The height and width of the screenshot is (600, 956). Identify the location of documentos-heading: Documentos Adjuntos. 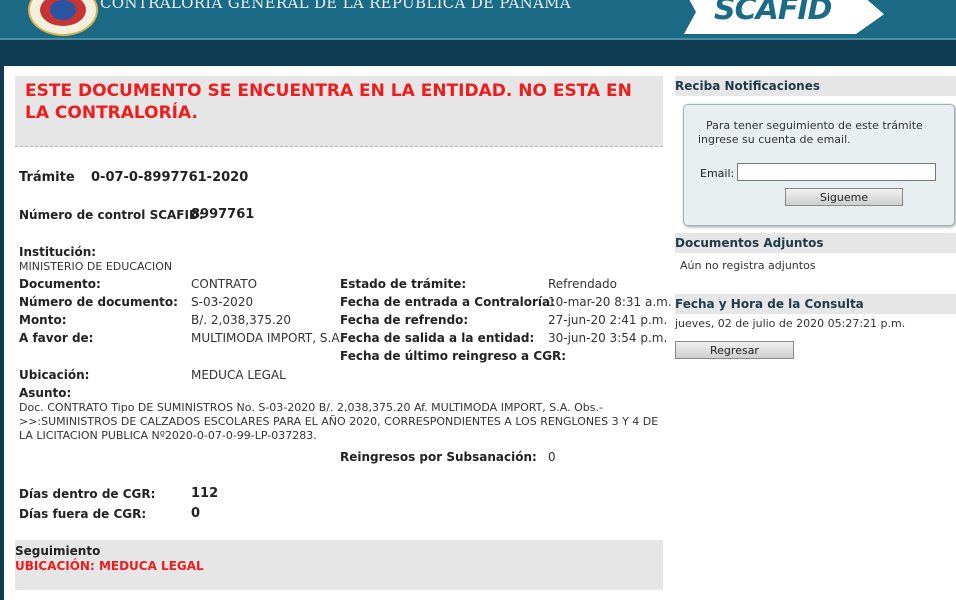
(815, 243).